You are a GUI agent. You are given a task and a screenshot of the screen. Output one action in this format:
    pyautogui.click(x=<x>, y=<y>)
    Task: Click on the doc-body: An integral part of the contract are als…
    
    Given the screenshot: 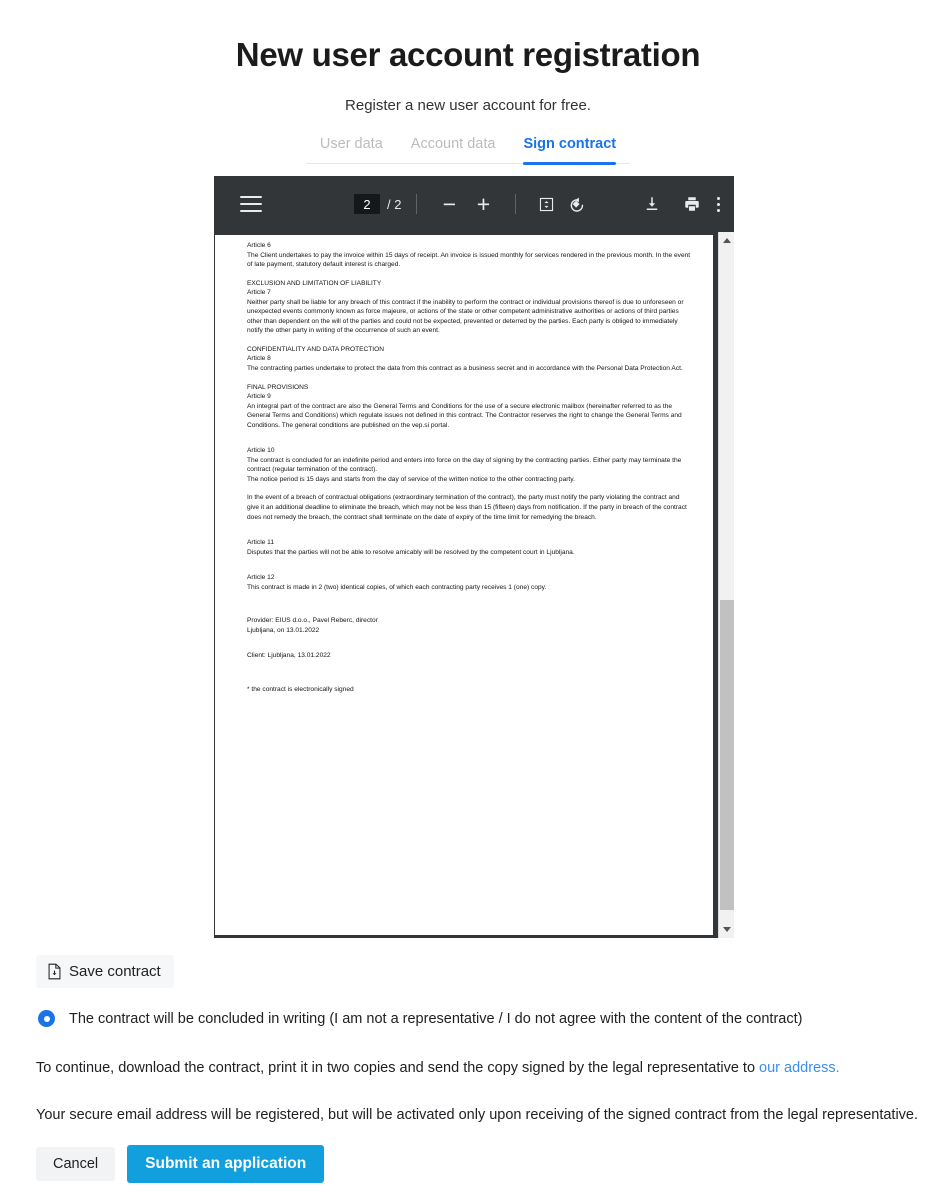 What is the action you would take?
    pyautogui.click(x=464, y=415)
    